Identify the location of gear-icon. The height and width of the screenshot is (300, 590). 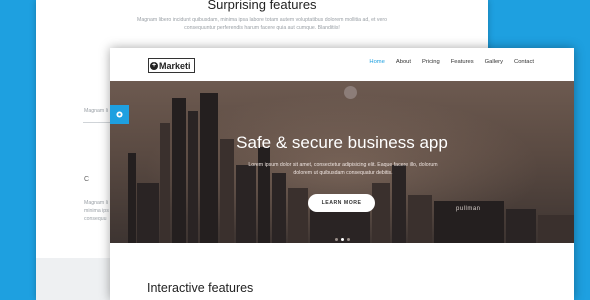
(119, 114).